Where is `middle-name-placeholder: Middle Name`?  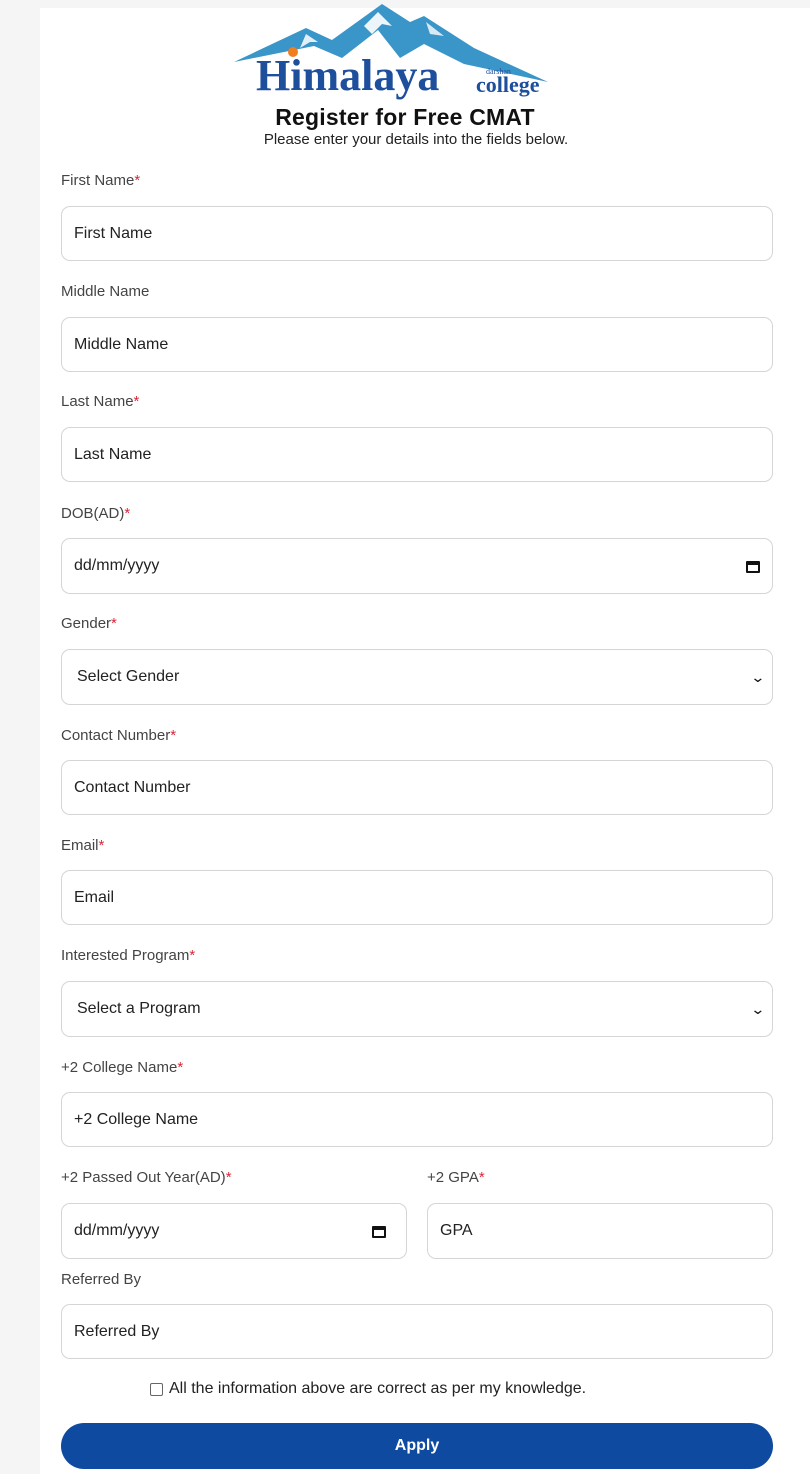 middle-name-placeholder: Middle Name is located at coordinates (121, 344).